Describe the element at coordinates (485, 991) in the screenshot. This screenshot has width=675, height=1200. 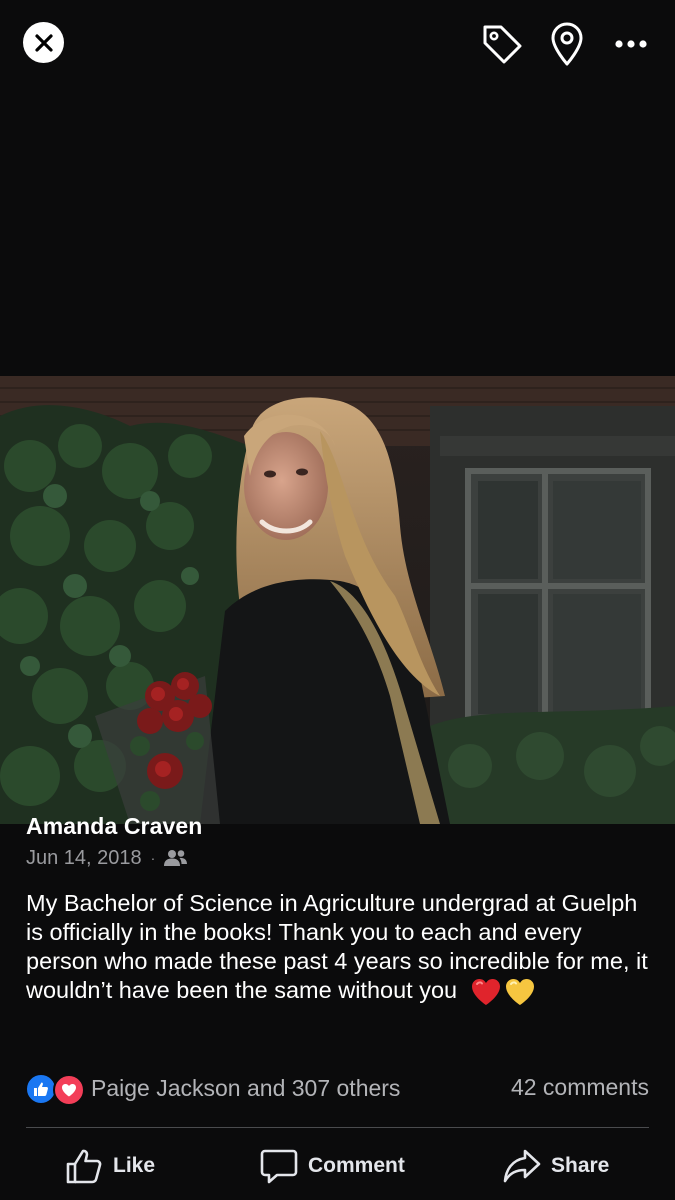
I see `red-heart-icon` at that location.